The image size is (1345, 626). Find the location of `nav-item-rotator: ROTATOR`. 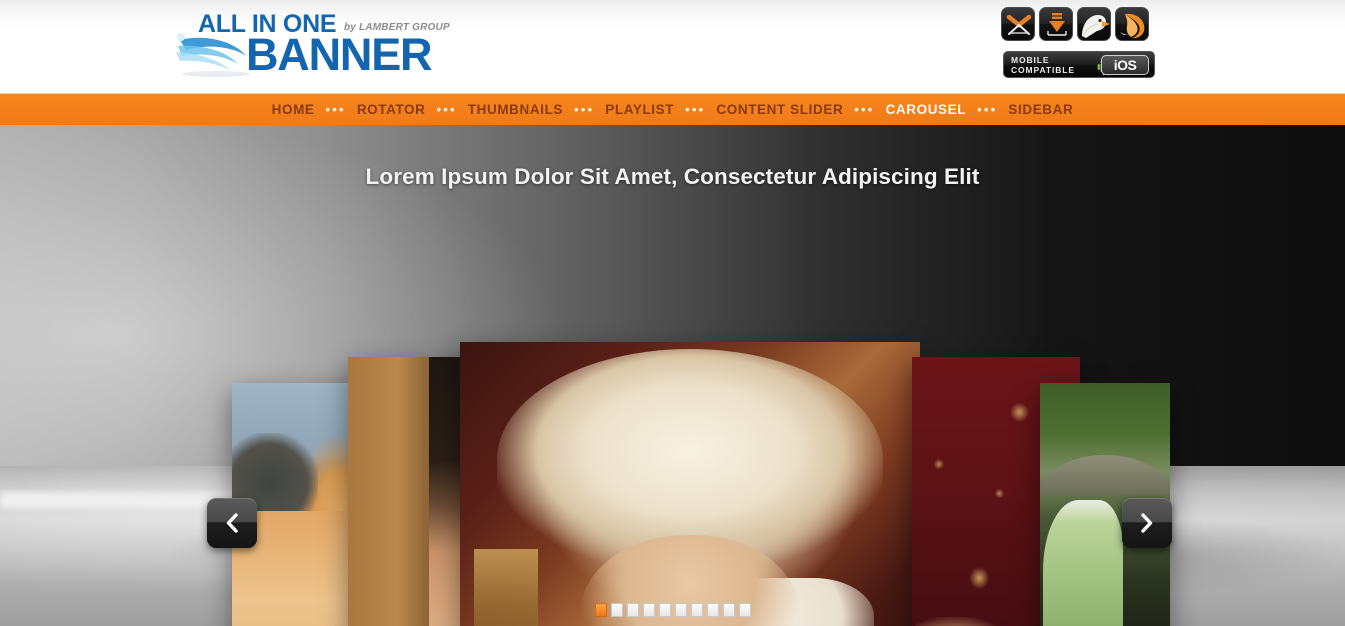

nav-item-rotator: ROTATOR is located at coordinates (391, 109).